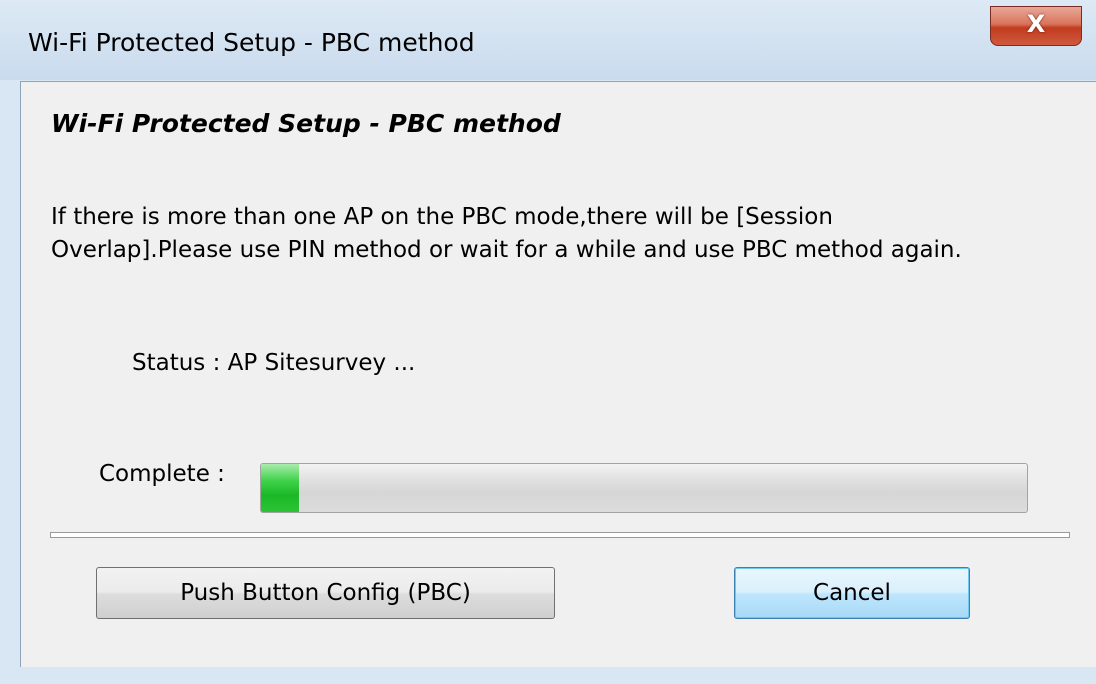  I want to click on progress-bar-fill, so click(280, 488).